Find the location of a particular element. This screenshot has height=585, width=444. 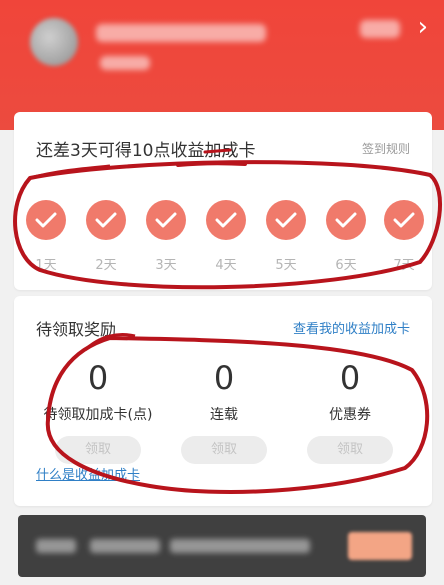

signin-days-row: 1天 2天 3天 4天 5天 6天 7天 is located at coordinates (223, 236).